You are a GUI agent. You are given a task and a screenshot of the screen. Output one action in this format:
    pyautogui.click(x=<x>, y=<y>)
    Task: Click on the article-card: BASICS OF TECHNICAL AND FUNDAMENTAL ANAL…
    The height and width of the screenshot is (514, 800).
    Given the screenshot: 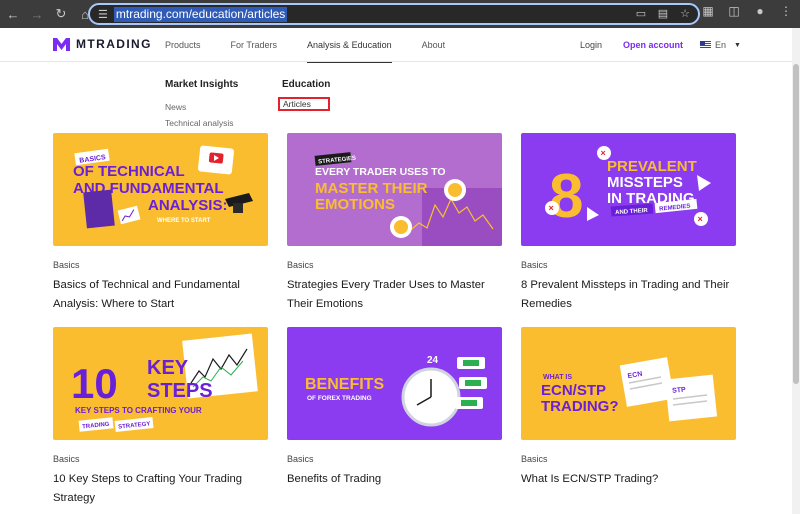 What is the action you would take?
    pyautogui.click(x=160, y=223)
    